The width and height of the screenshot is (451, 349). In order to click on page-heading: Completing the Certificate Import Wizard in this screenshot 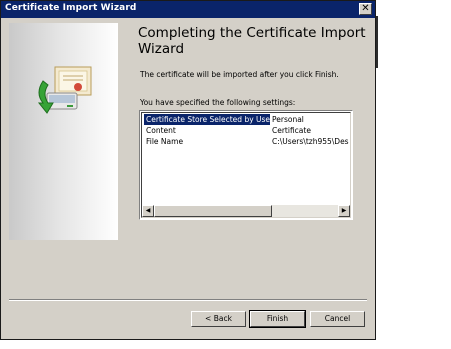, I will do `click(252, 41)`.